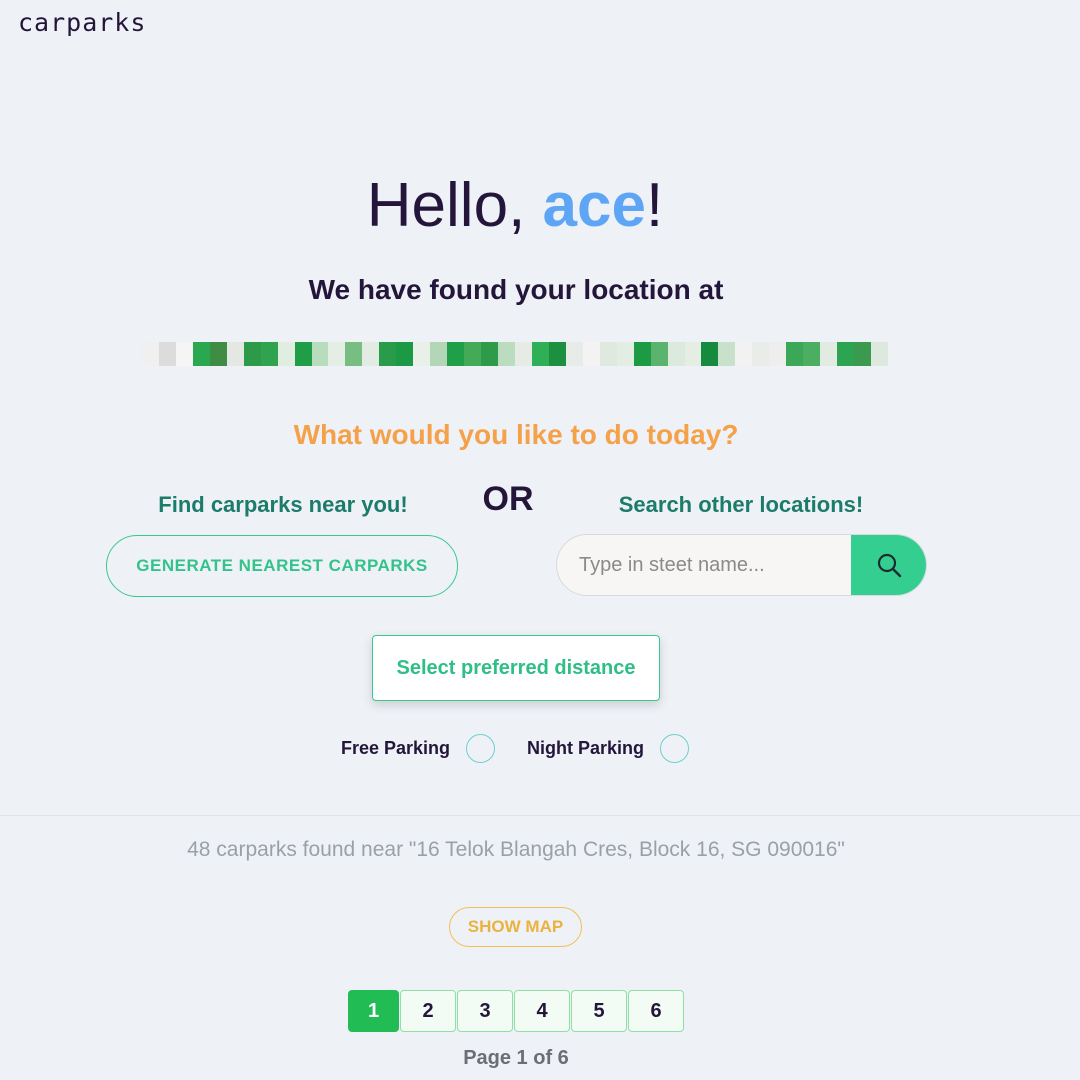 This screenshot has width=1080, height=1080. I want to click on night-parking-checkbox, so click(675, 748).